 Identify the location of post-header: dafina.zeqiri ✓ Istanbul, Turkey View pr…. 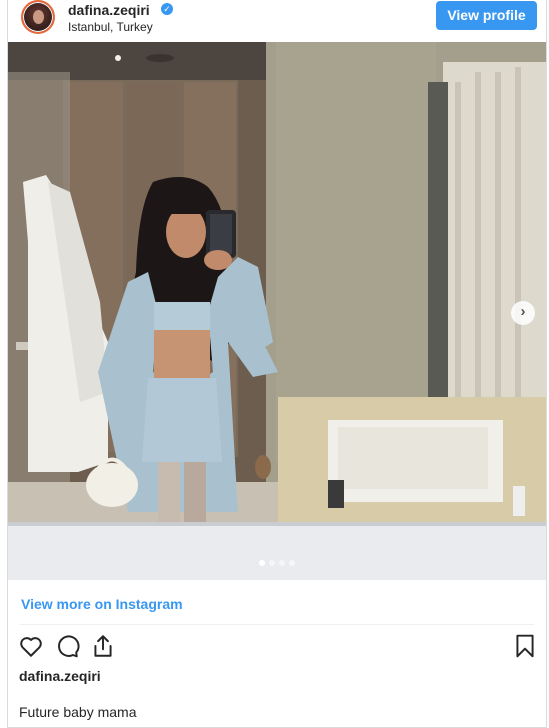
(277, 21).